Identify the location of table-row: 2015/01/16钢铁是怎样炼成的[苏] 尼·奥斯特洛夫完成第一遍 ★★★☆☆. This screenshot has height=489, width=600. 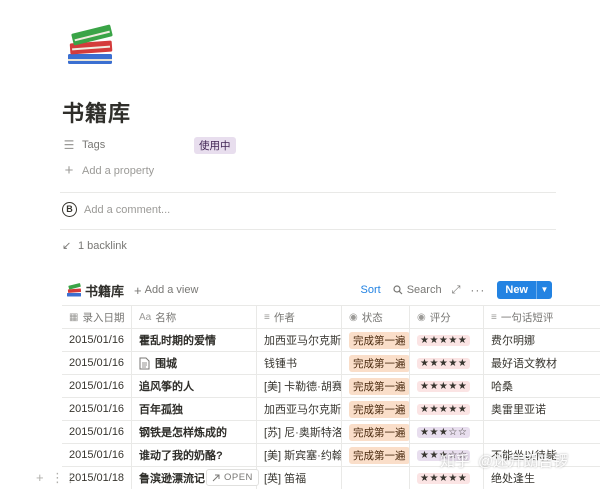
(331, 432).